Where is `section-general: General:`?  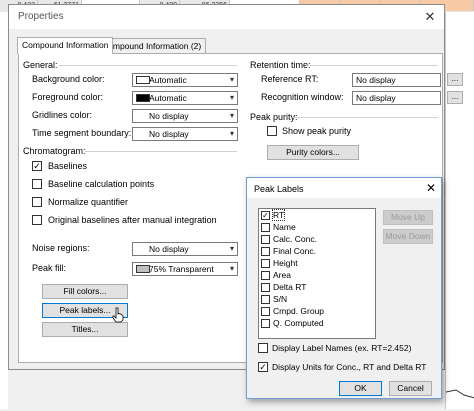 section-general: General: is located at coordinates (40, 65).